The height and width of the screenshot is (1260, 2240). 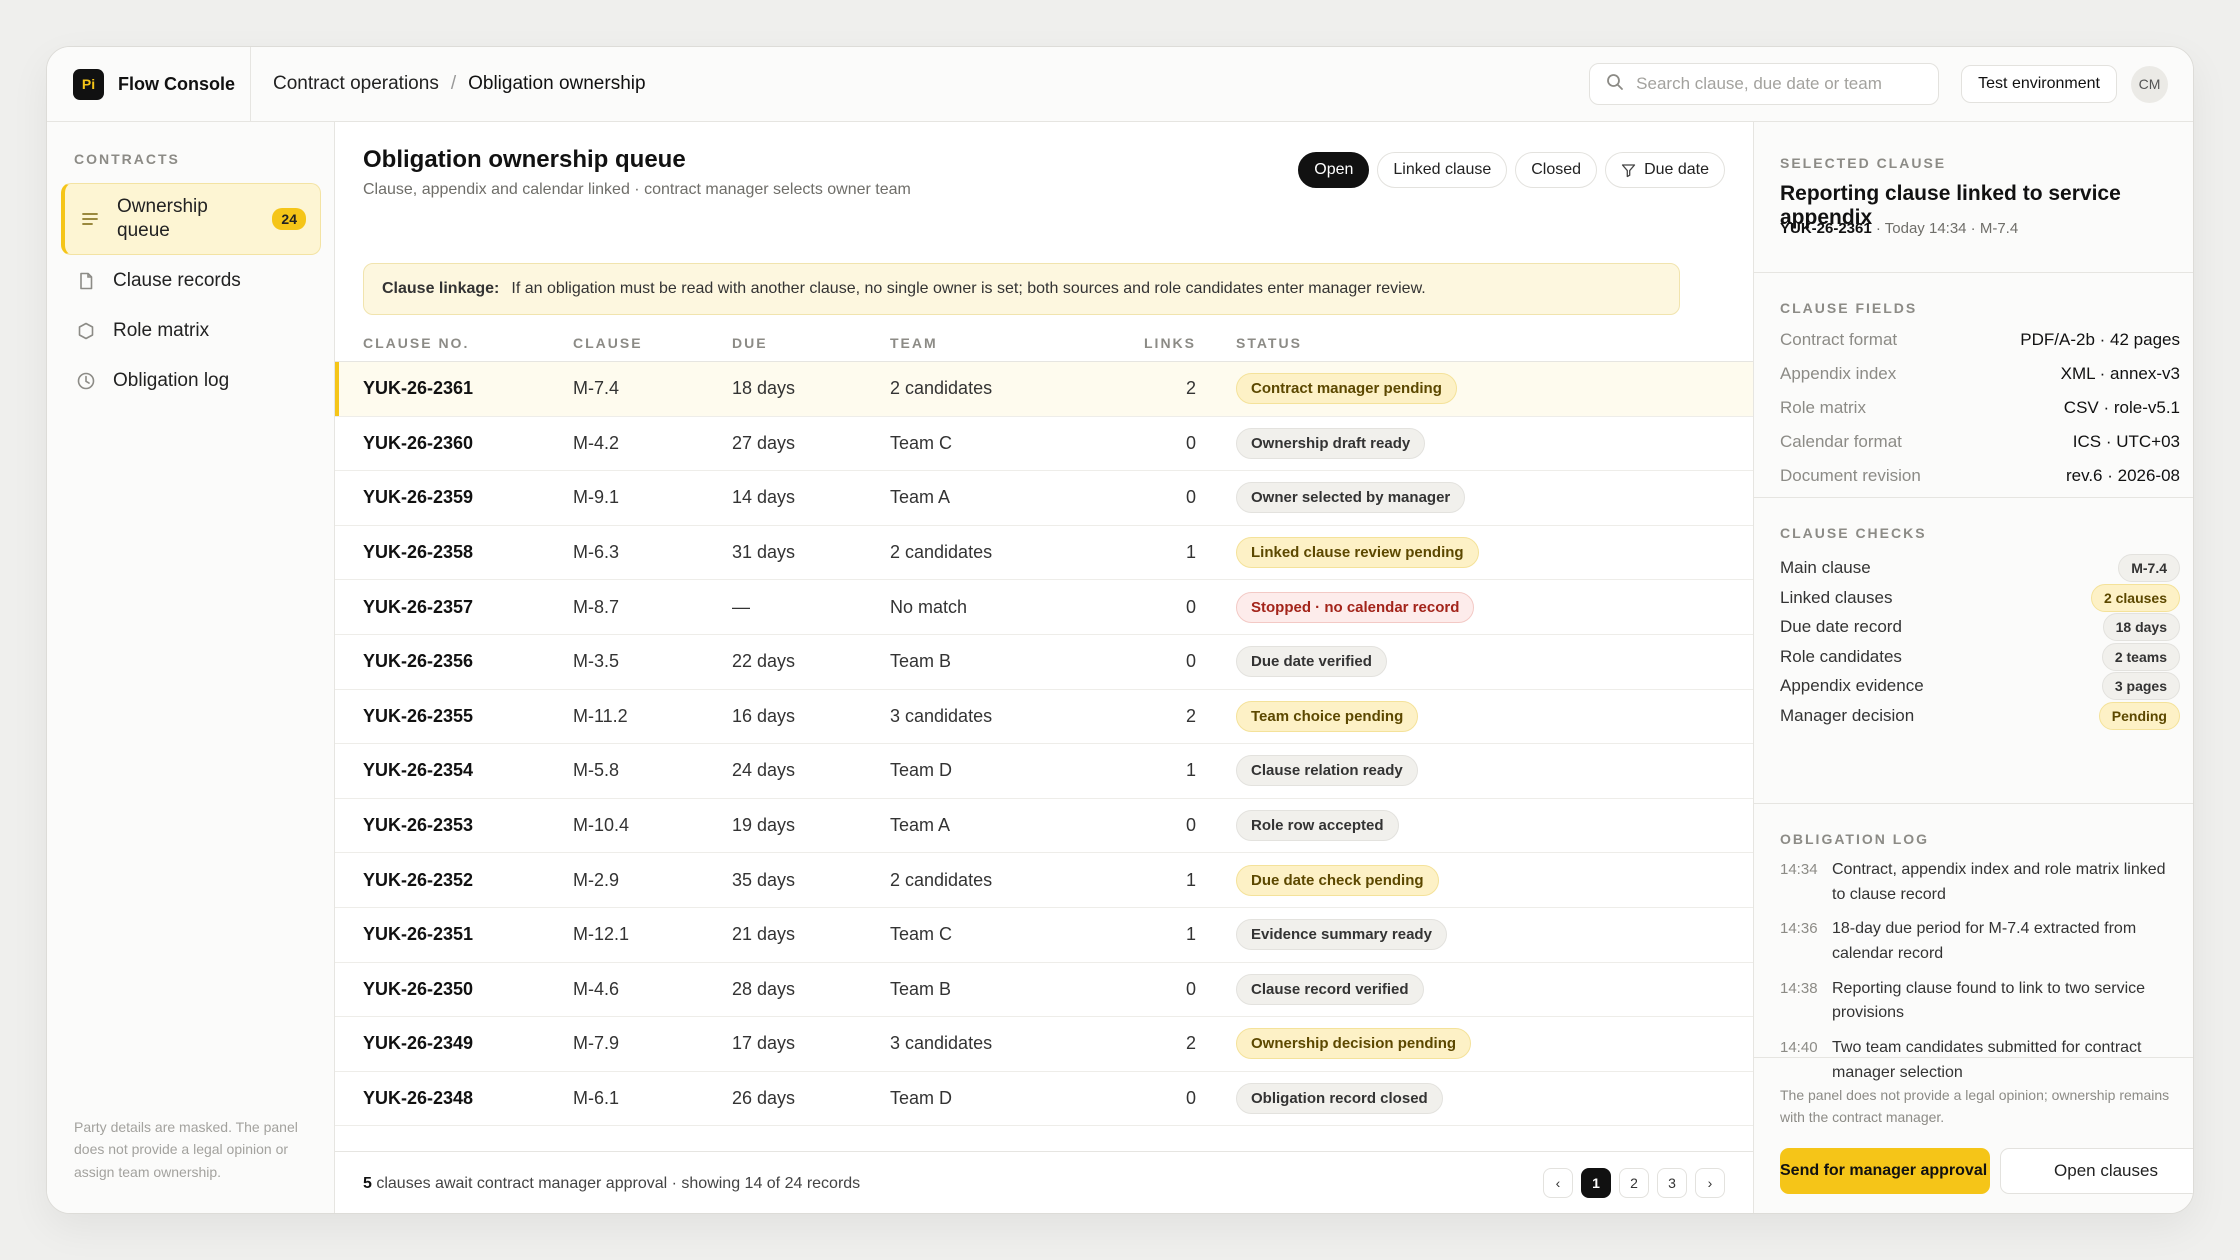 I want to click on document-icon, so click(x=86, y=281).